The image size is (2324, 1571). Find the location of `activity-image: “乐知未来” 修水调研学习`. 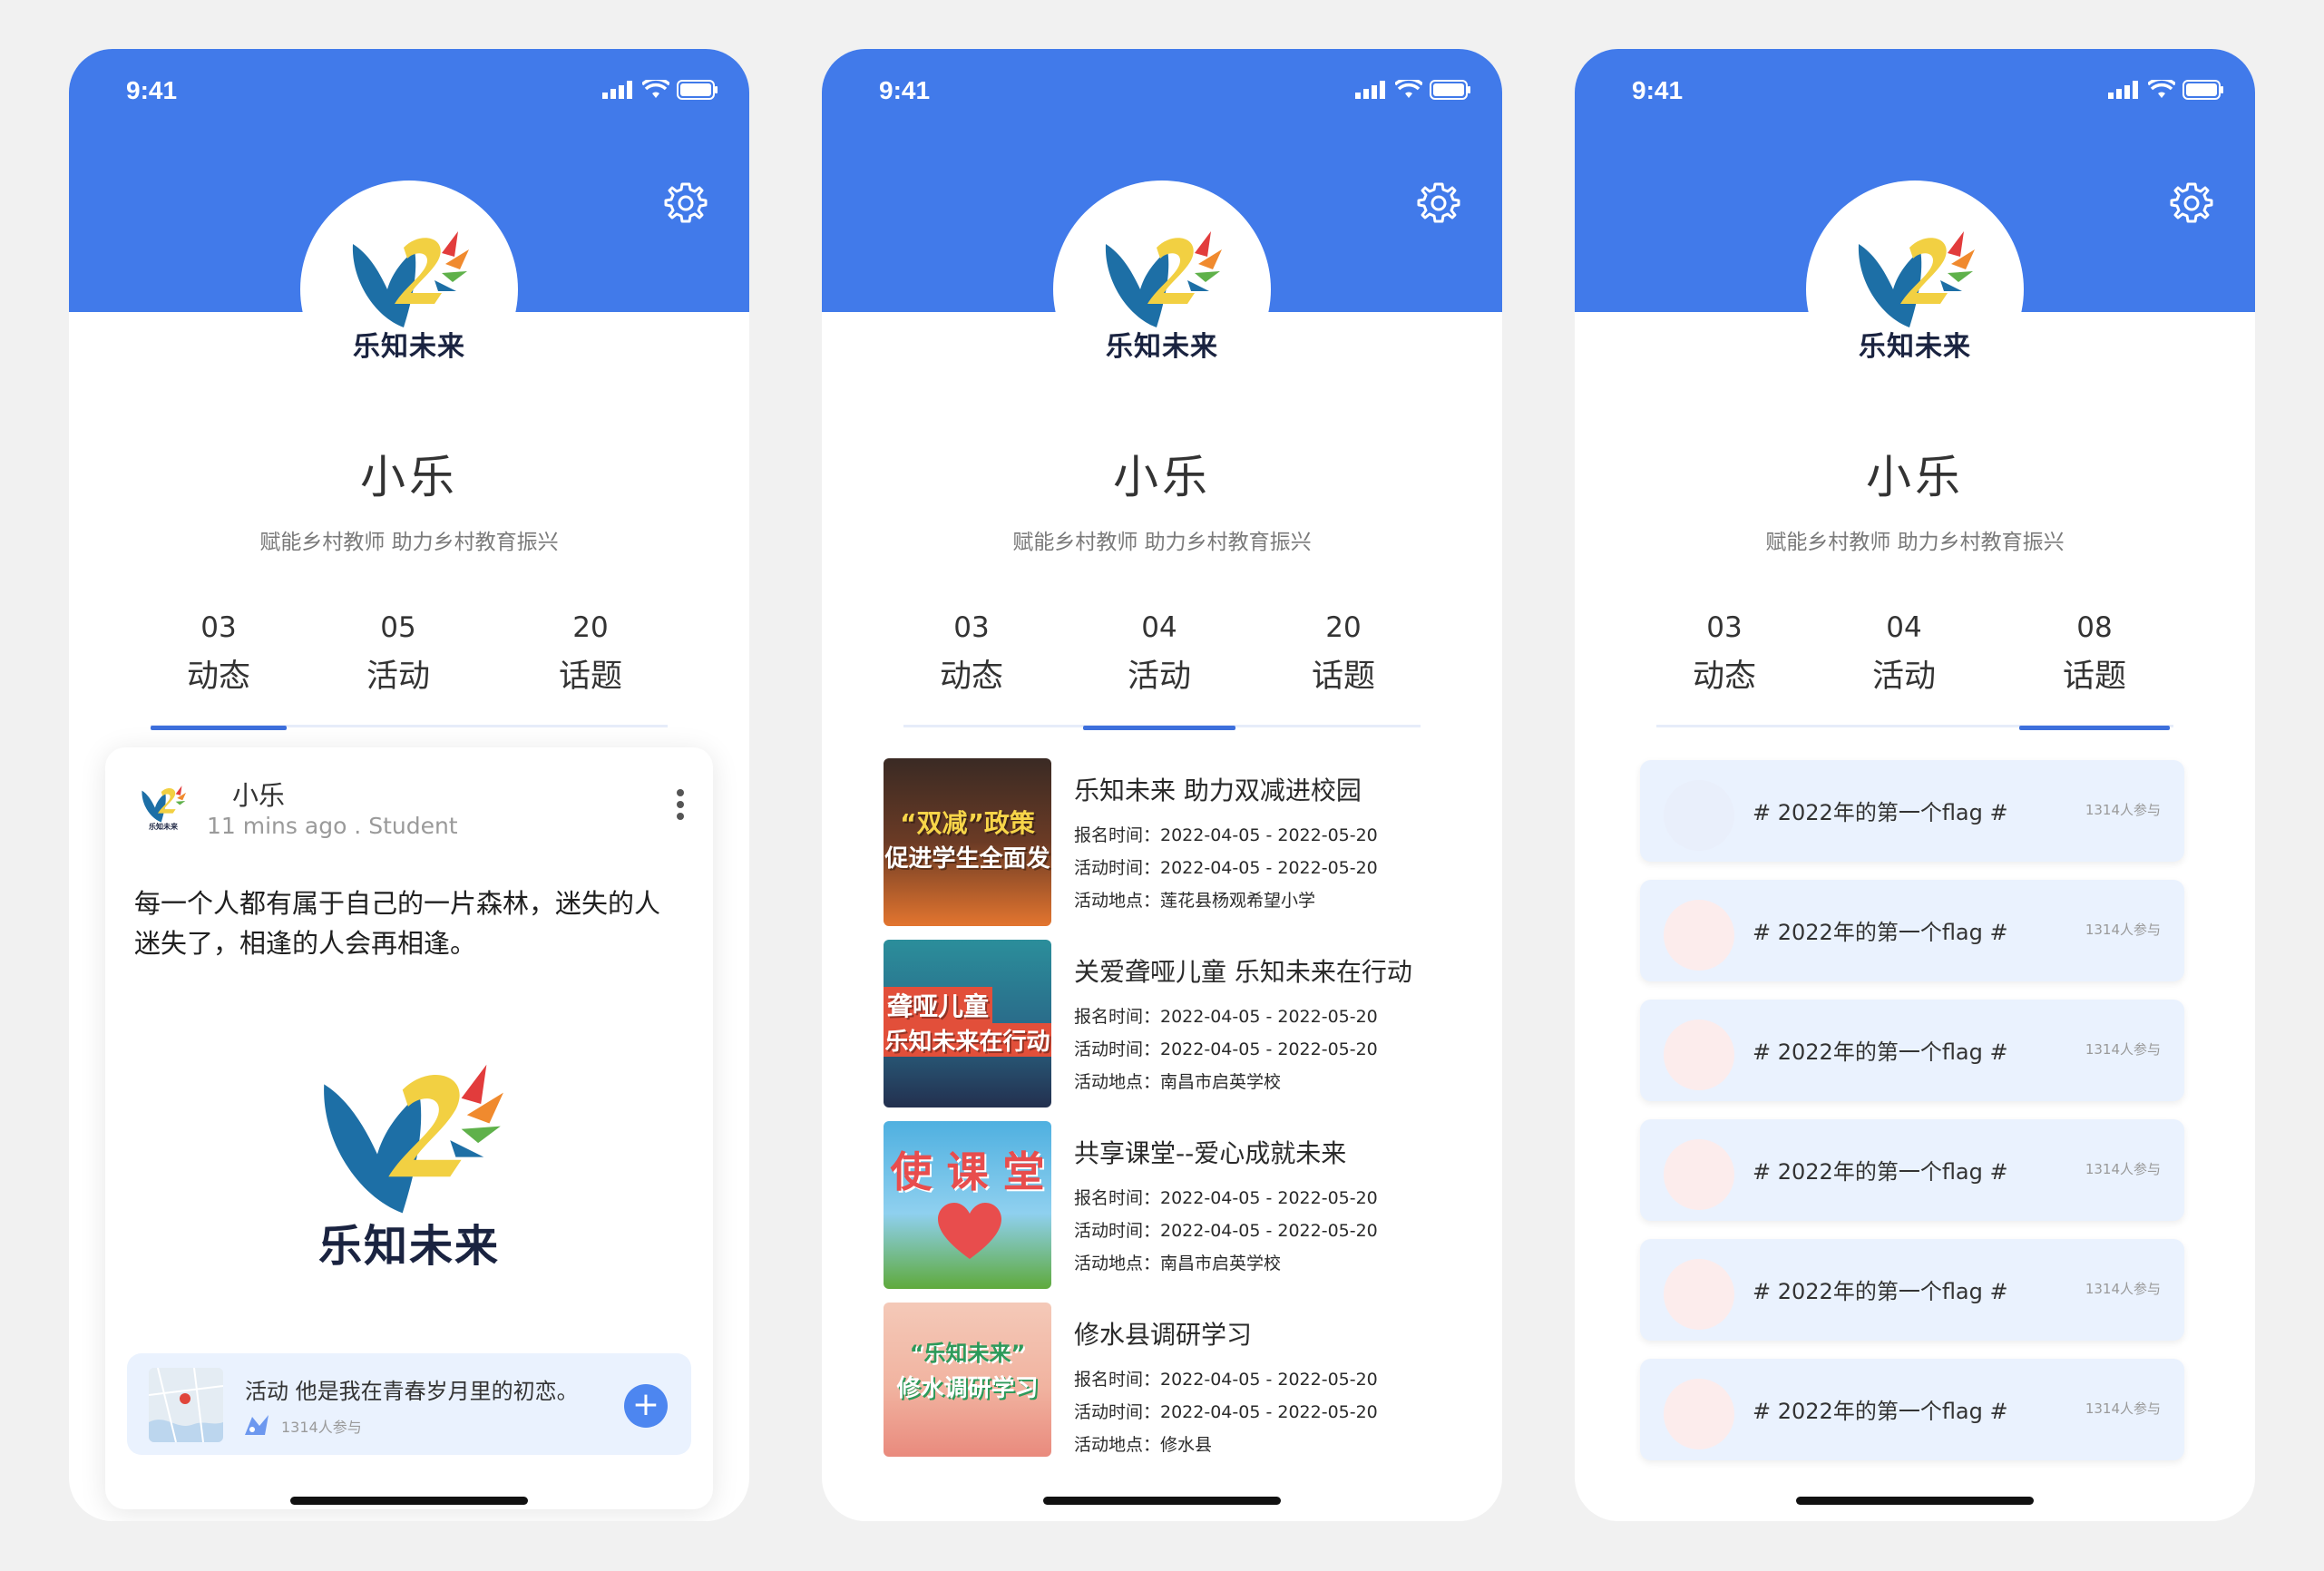

activity-image: “乐知未来” 修水调研学习 is located at coordinates (967, 1380).